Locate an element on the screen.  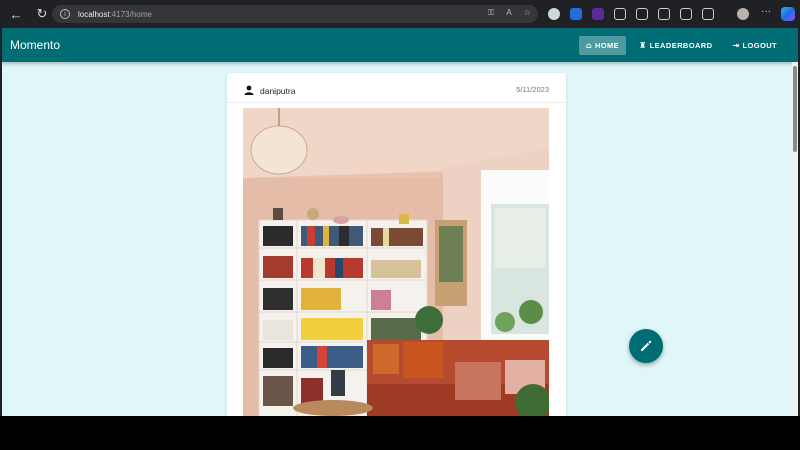
extension-2-icon is located at coordinates (576, 14).